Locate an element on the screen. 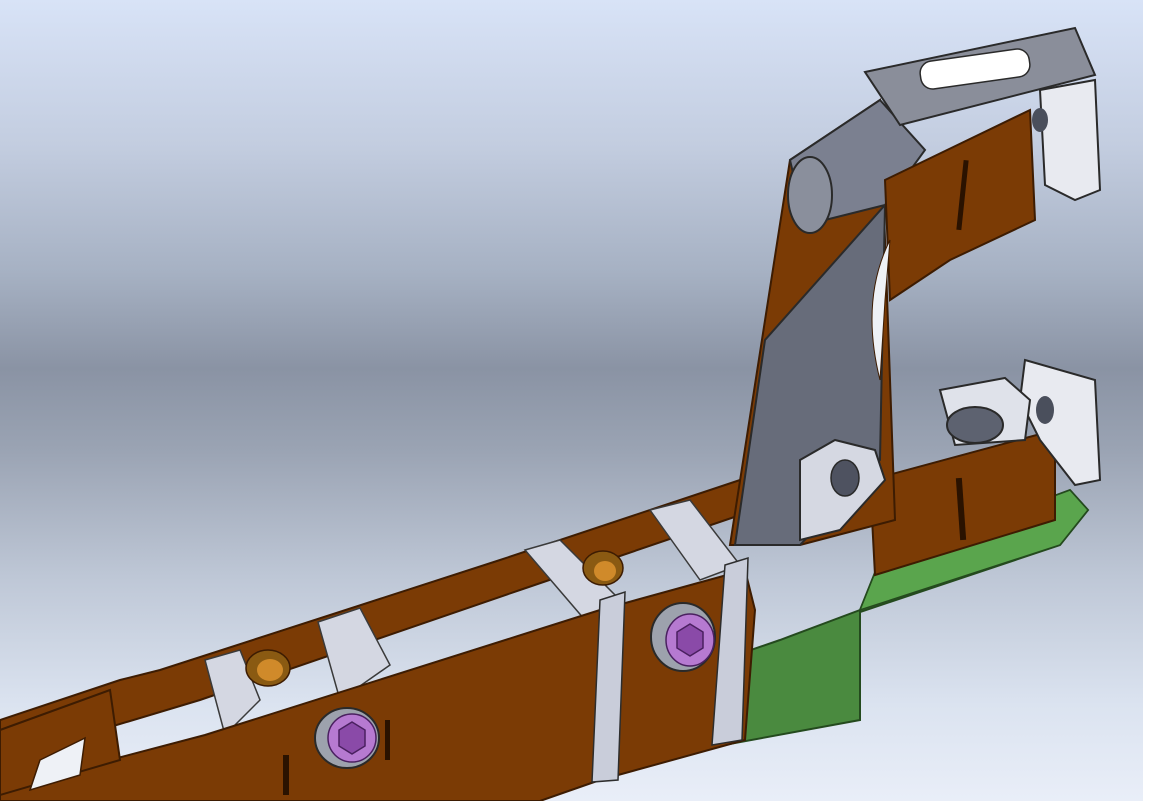 The height and width of the screenshot is (801, 1175). viewport-right-edge is located at coordinates (1159, 400).